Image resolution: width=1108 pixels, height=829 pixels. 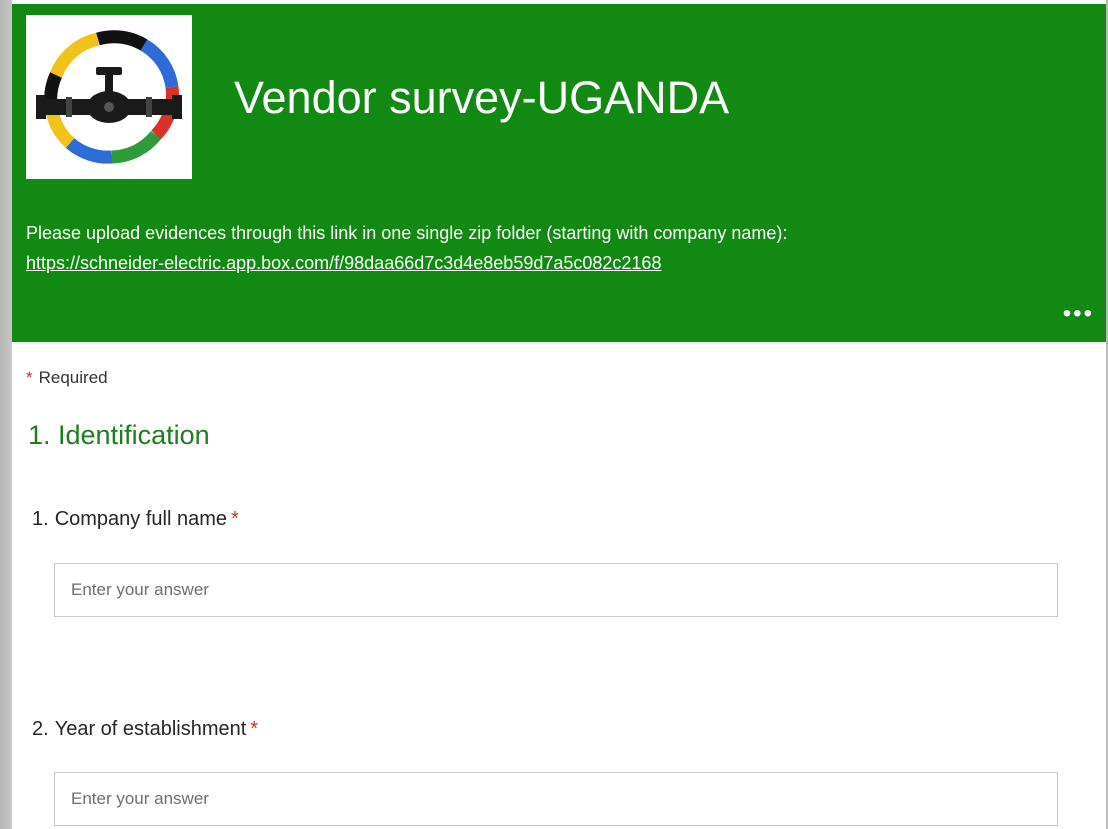 What do you see at coordinates (119, 435) in the screenshot?
I see `section-title: 1. Identification` at bounding box center [119, 435].